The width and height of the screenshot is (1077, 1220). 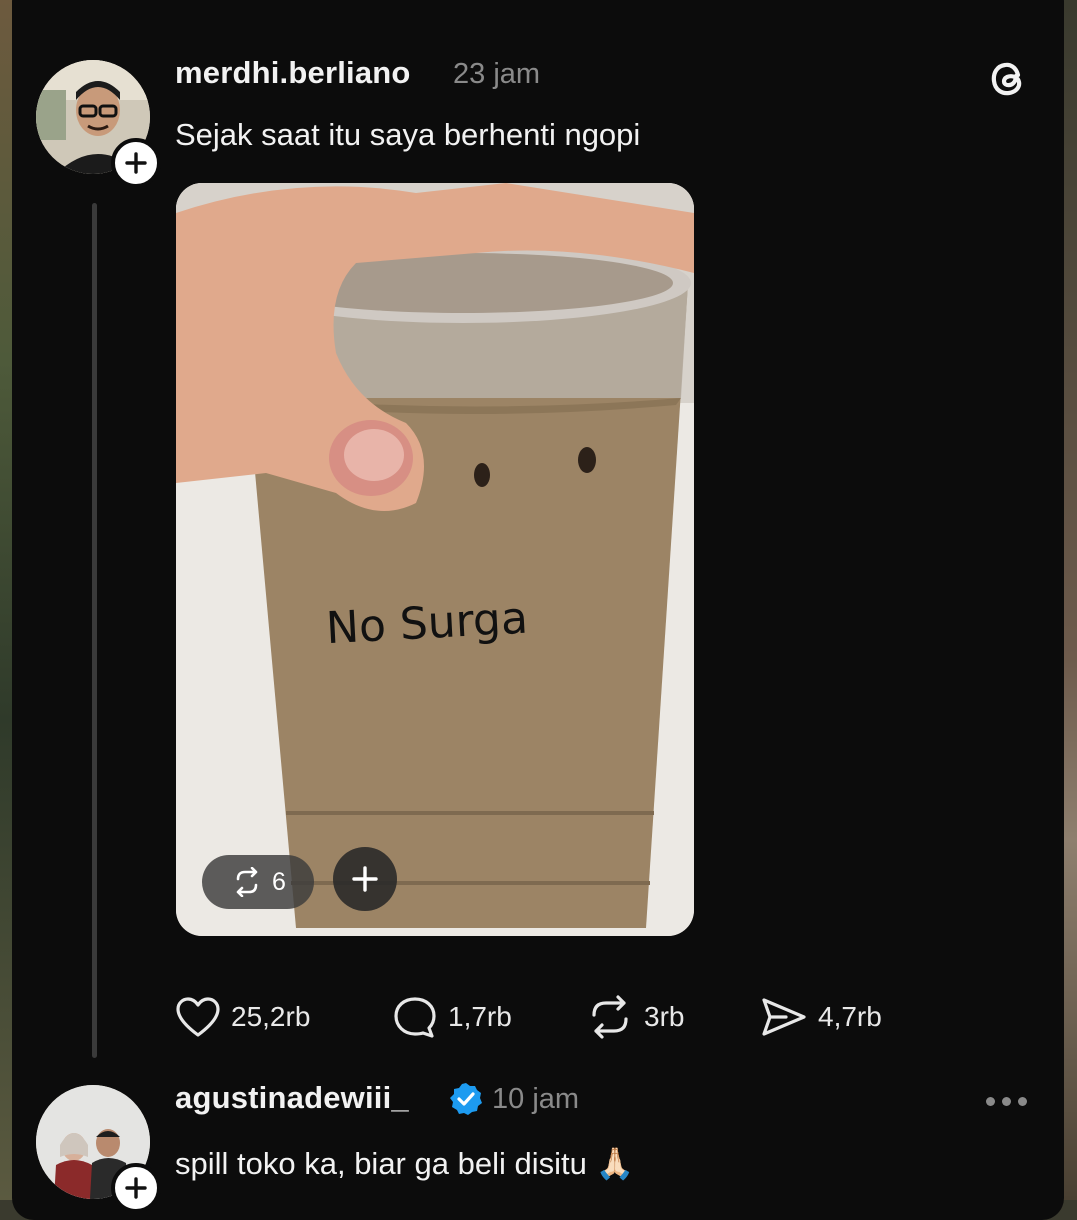 I want to click on follow-author-button, so click(x=136, y=163).